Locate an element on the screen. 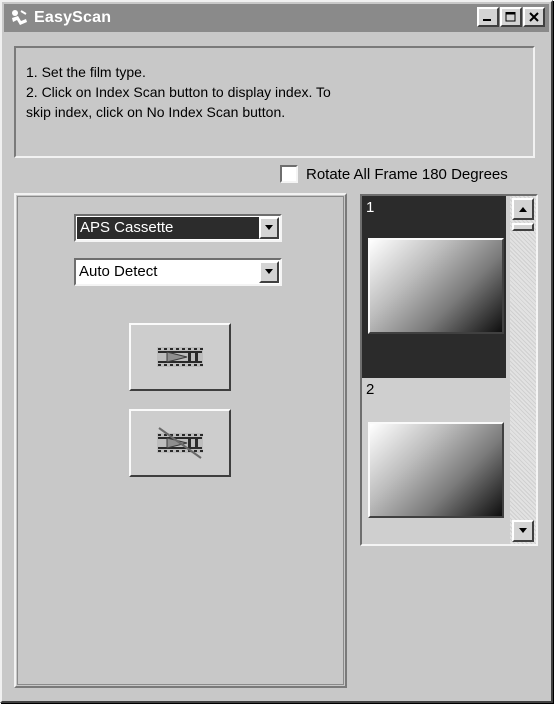 The image size is (557, 707). film-type-dropdown-button is located at coordinates (269, 228).